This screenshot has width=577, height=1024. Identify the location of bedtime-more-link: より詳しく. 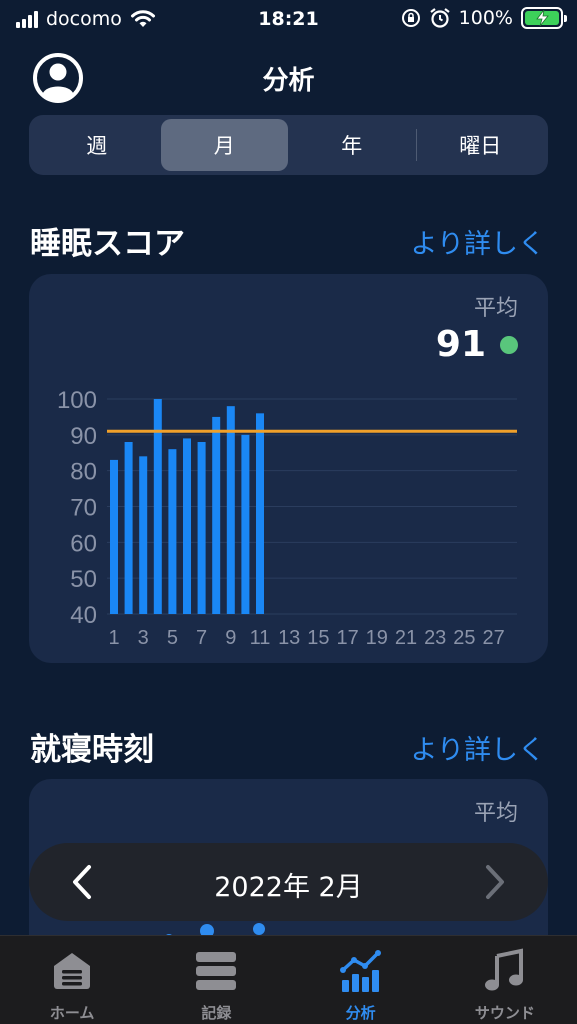
(478, 747).